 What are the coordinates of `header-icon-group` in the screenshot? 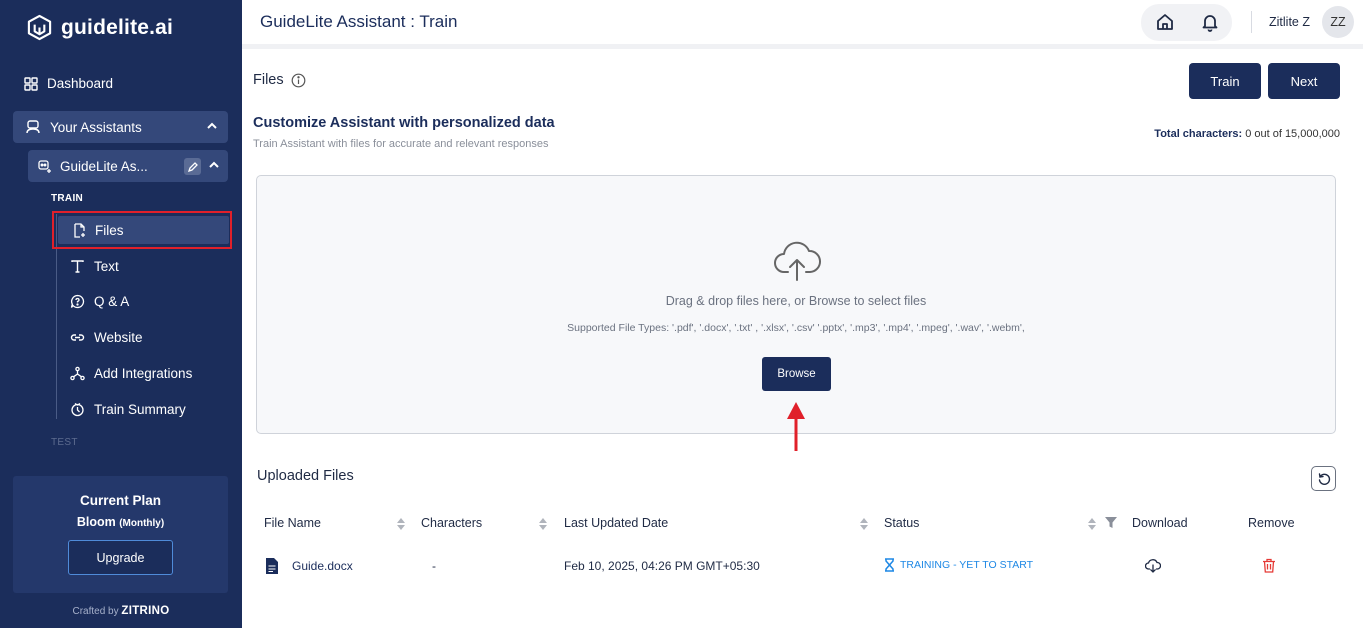 It's located at (1186, 22).